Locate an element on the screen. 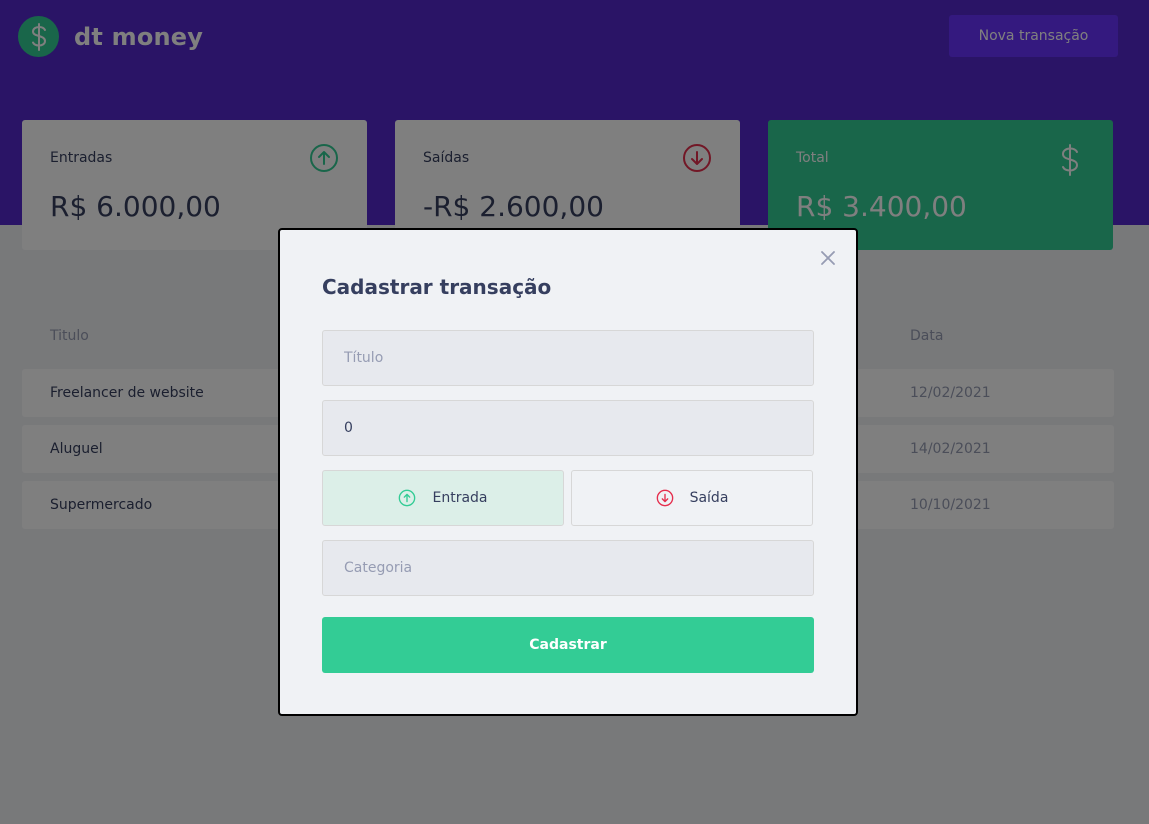 Image resolution: width=1149 pixels, height=824 pixels. income-type-label: Entrada is located at coordinates (460, 498).